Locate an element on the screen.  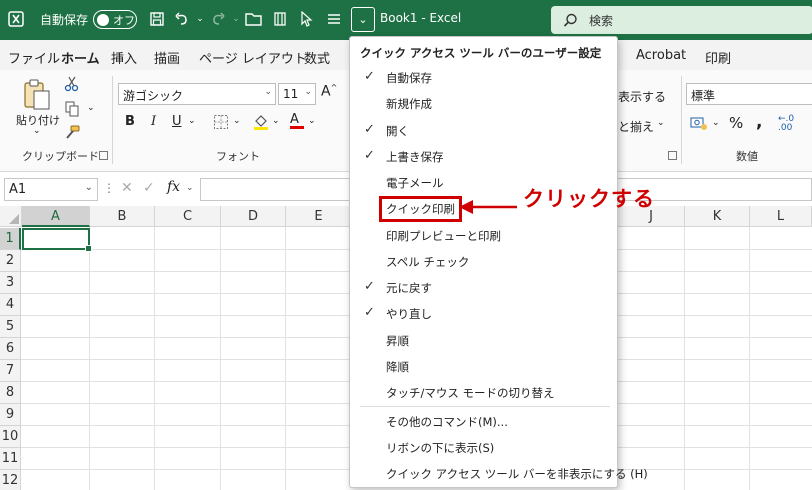
font-color-dropdown-icon: ⌄ is located at coordinates (312, 121).